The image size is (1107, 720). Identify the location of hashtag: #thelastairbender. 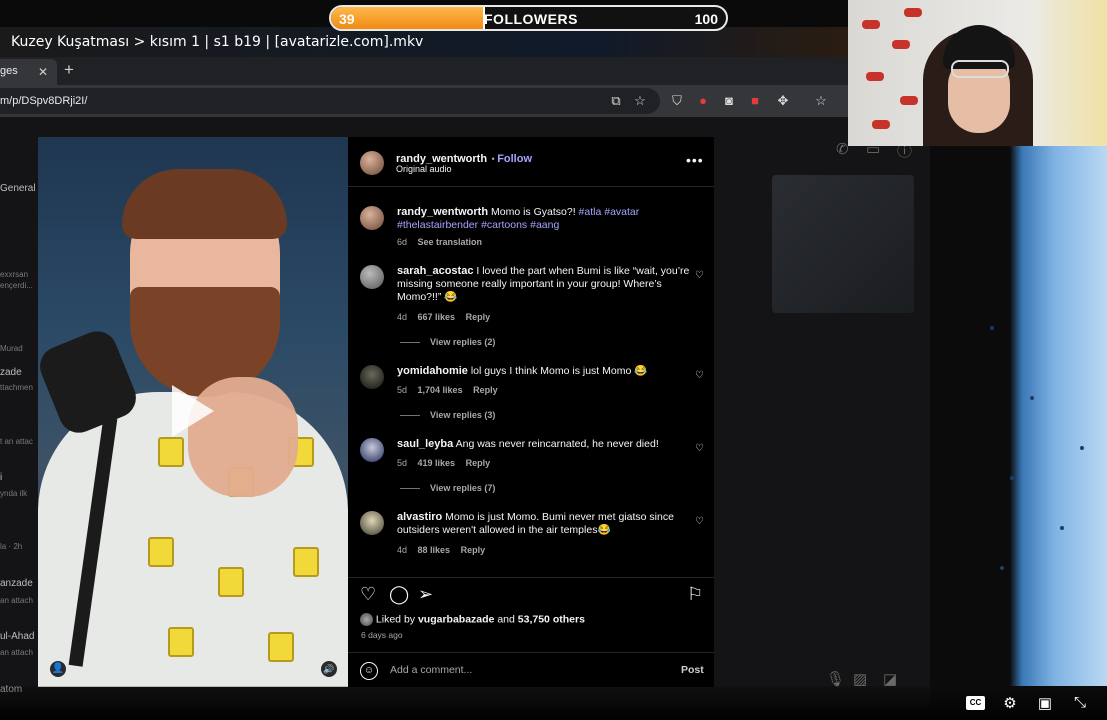
(437, 225).